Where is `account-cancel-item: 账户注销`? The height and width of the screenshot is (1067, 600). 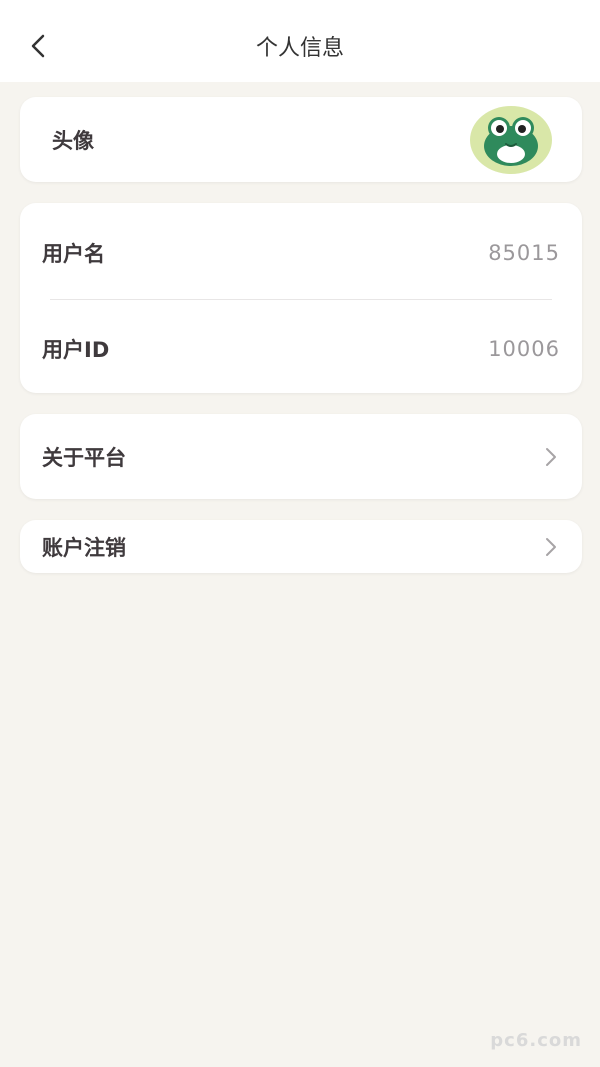 account-cancel-item: 账户注销 is located at coordinates (301, 546).